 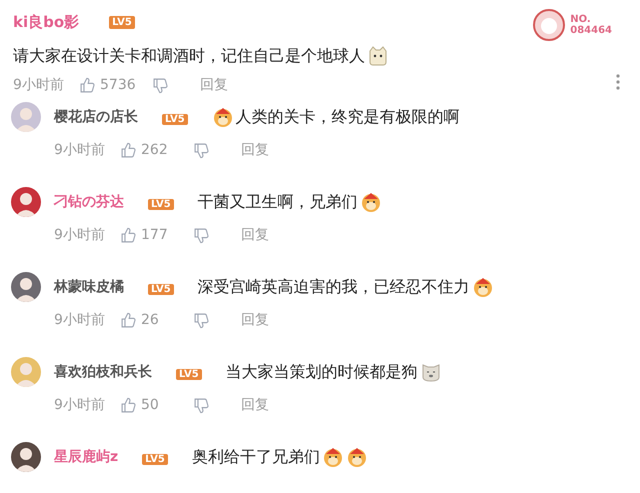 What do you see at coordinates (156, 150) in the screenshot?
I see `like-button: 262` at bounding box center [156, 150].